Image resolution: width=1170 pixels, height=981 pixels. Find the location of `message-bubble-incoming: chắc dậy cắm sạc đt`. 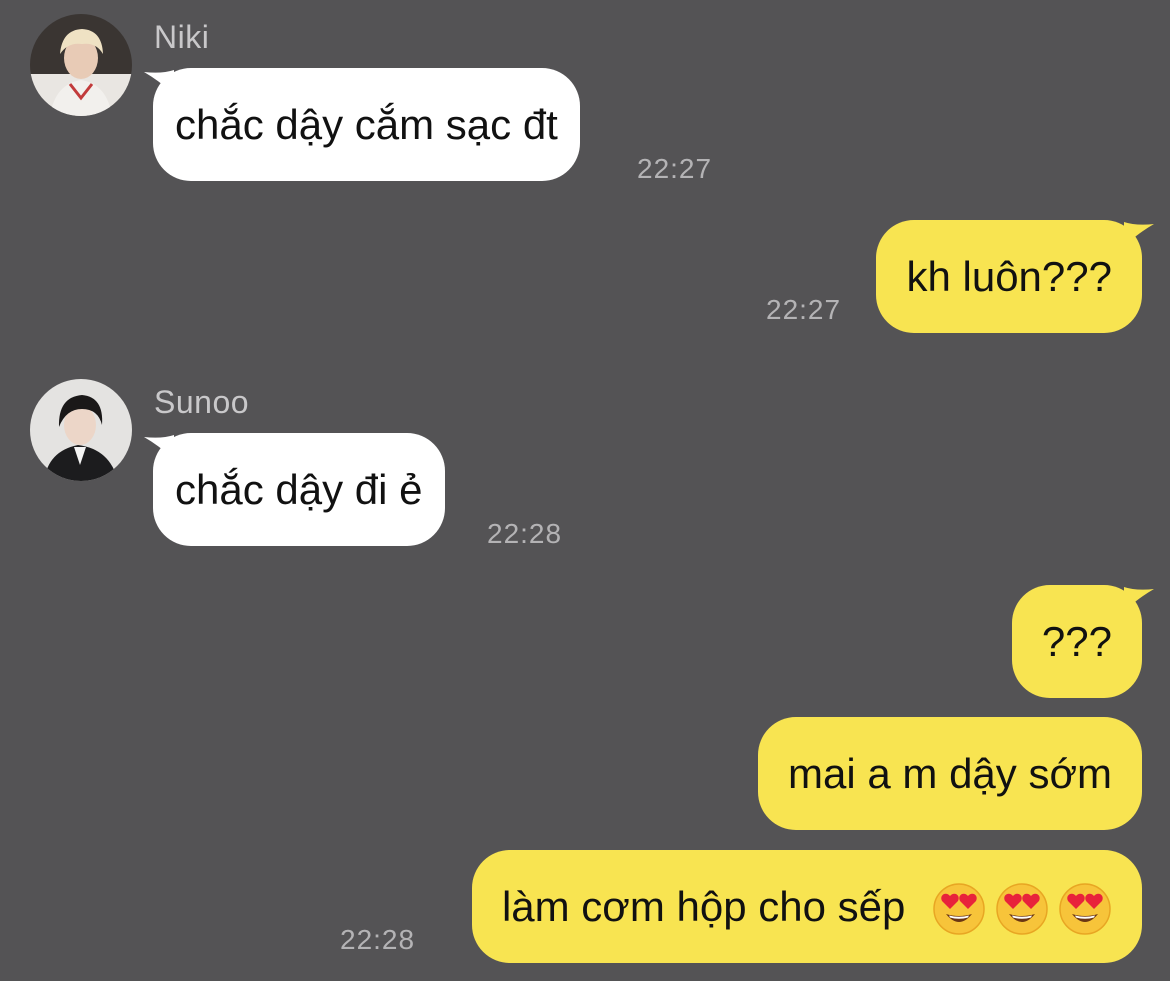

message-bubble-incoming: chắc dậy cắm sạc đt is located at coordinates (366, 124).